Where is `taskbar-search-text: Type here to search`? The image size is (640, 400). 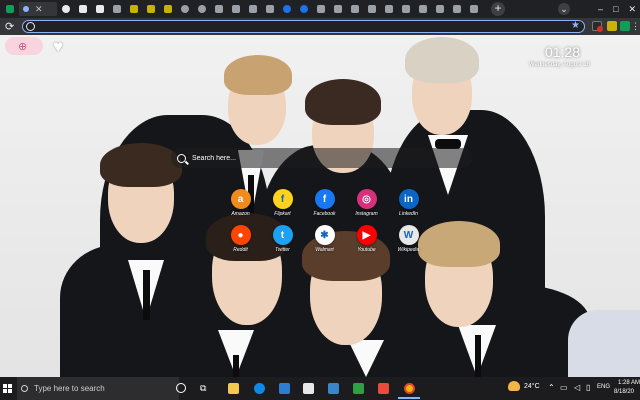 taskbar-search-text: Type here to search is located at coordinates (69, 388).